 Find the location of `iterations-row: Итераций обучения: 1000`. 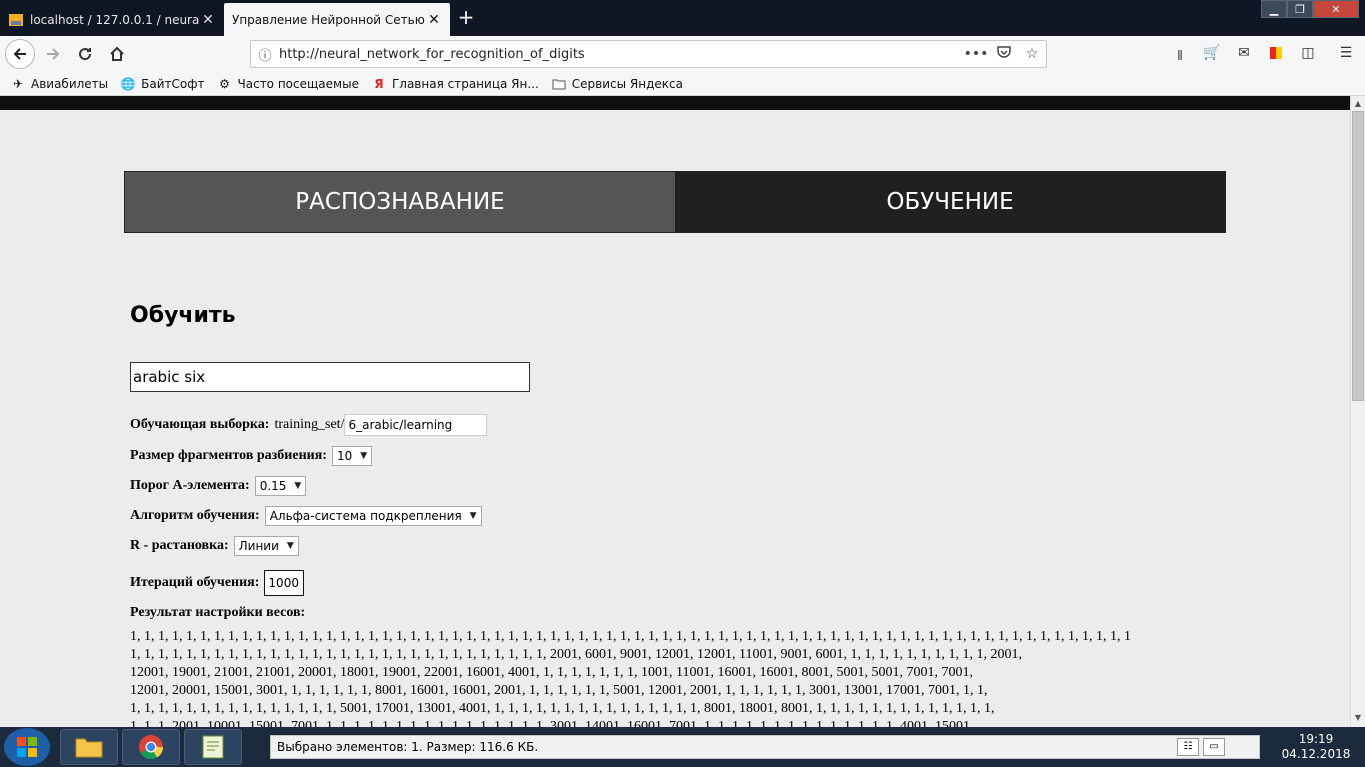

iterations-row: Итераций обучения: 1000 is located at coordinates (217, 583).